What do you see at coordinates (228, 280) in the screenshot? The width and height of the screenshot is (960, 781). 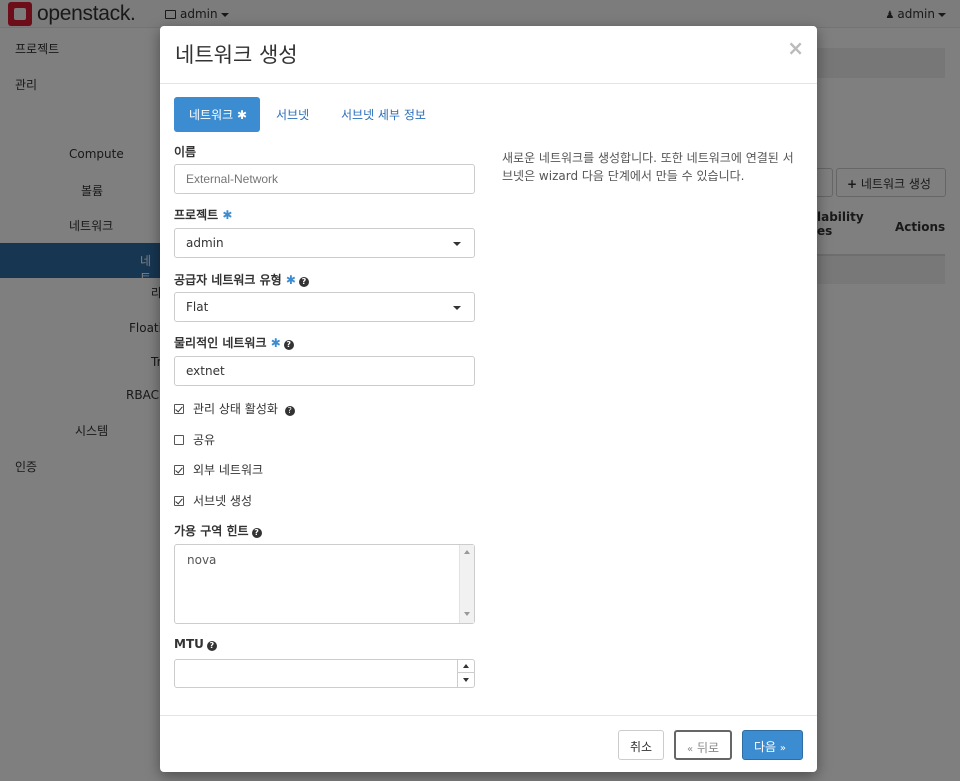 I see `provider-network-type-label-text: 공급자 네트워크 유형` at bounding box center [228, 280].